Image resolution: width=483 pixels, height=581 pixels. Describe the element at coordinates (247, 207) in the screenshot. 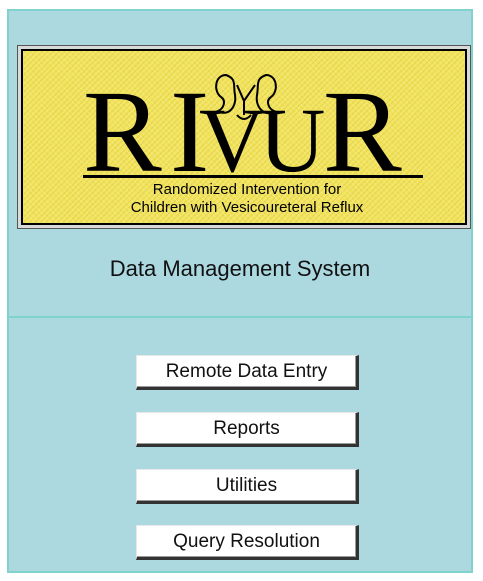

I see `logo-tagline-line2: Children with Vesicoureteral Reflux` at that location.